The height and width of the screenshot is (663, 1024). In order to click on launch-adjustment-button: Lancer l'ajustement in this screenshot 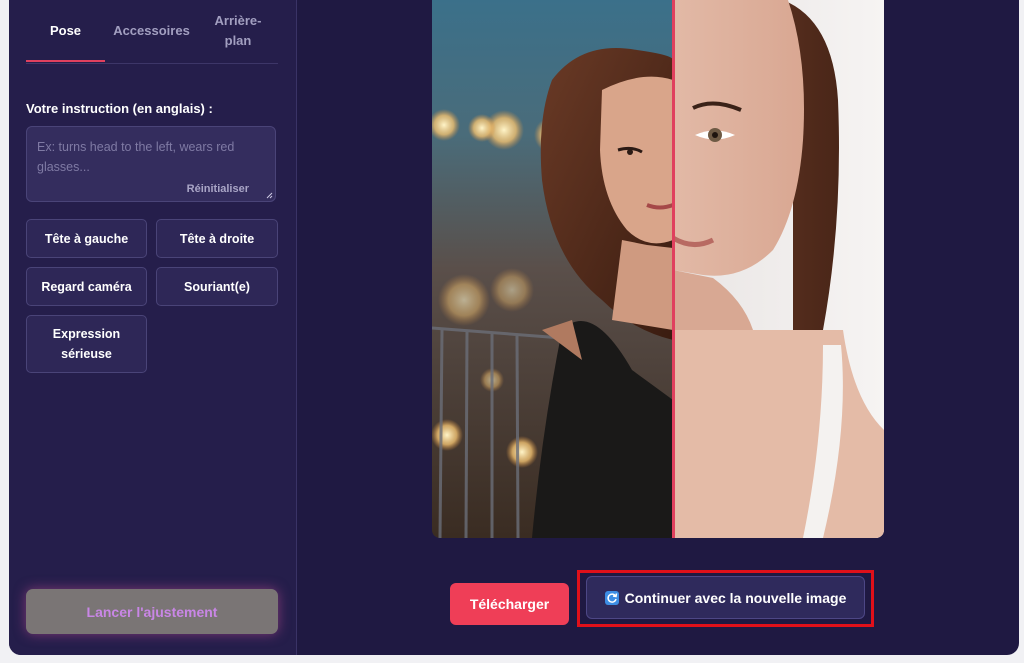, I will do `click(152, 611)`.